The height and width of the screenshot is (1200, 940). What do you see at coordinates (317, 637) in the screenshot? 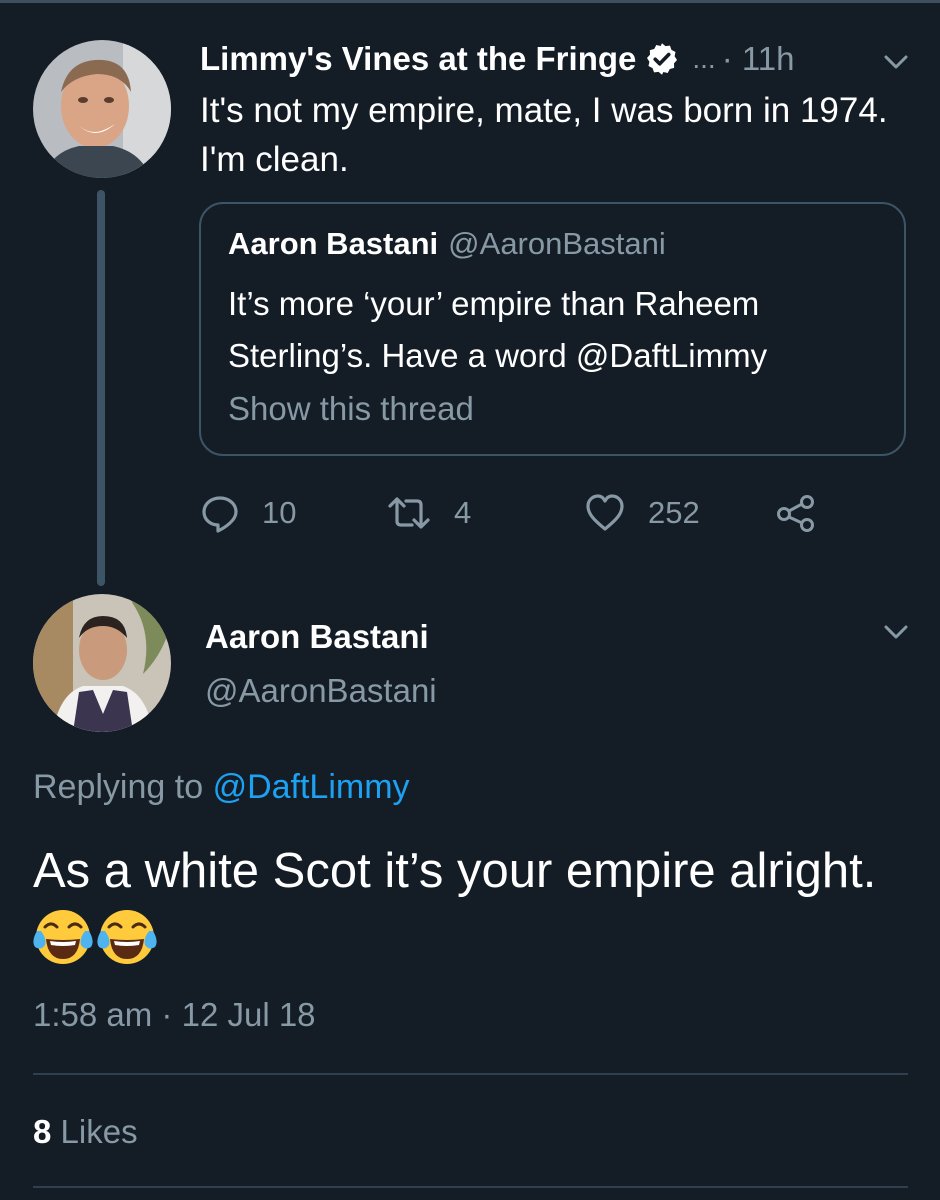
I see `display-name: Aaron Bastani` at bounding box center [317, 637].